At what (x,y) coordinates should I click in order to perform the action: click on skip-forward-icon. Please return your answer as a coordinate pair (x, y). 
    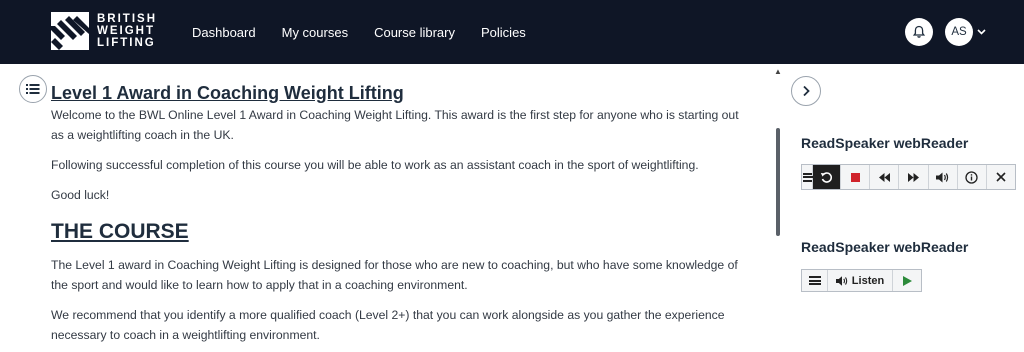
    Looking at the image, I should click on (913, 177).